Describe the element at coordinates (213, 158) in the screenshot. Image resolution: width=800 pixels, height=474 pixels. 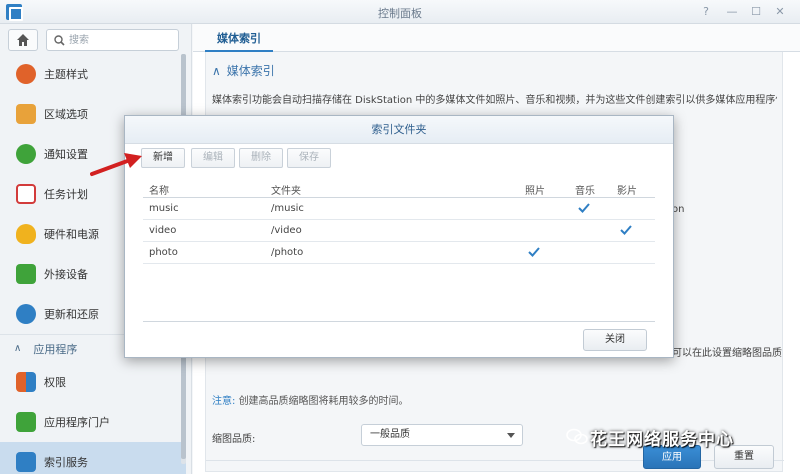
I see `edit-button: 编辑` at that location.